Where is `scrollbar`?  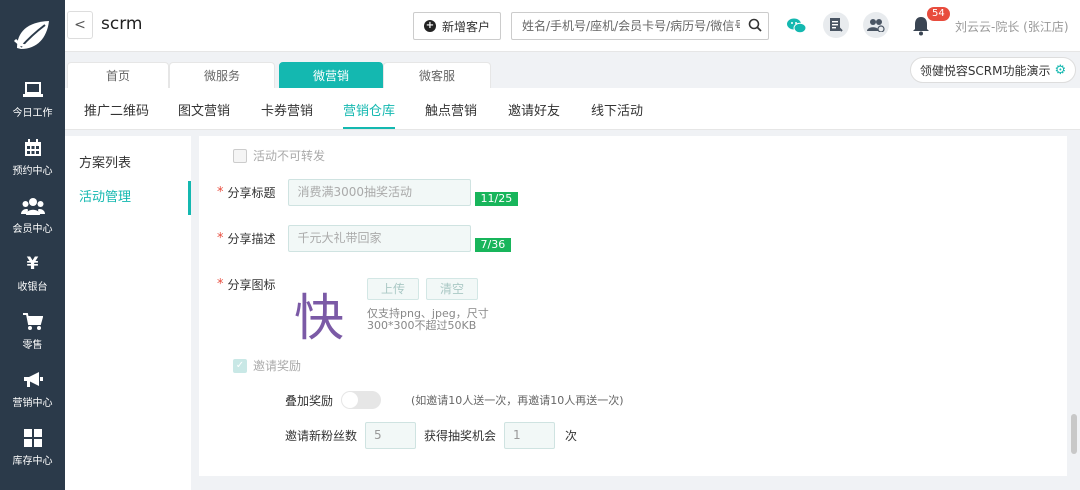
scrollbar is located at coordinates (1074, 306).